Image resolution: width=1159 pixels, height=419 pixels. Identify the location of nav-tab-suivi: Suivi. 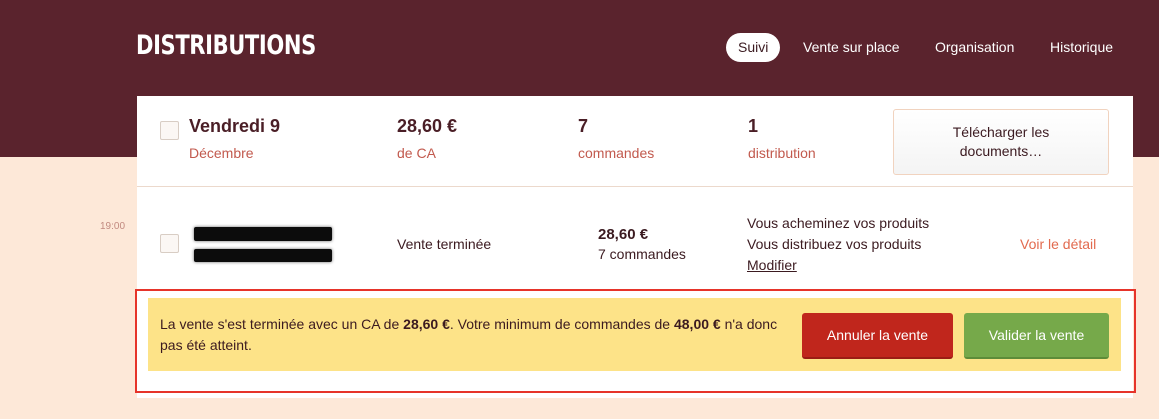
(753, 47).